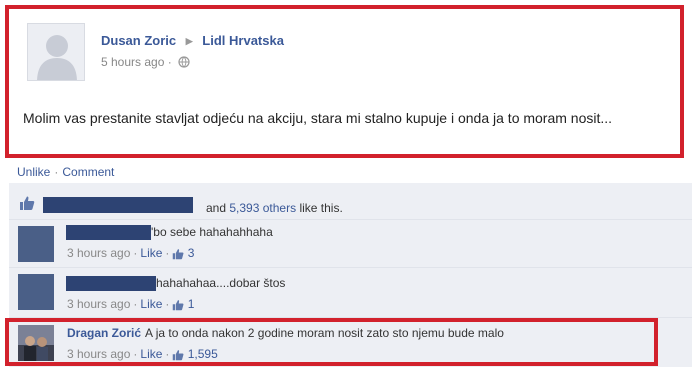 The height and width of the screenshot is (367, 700). I want to click on post-timestamp-row: 5 hours ago ·, so click(145, 62).